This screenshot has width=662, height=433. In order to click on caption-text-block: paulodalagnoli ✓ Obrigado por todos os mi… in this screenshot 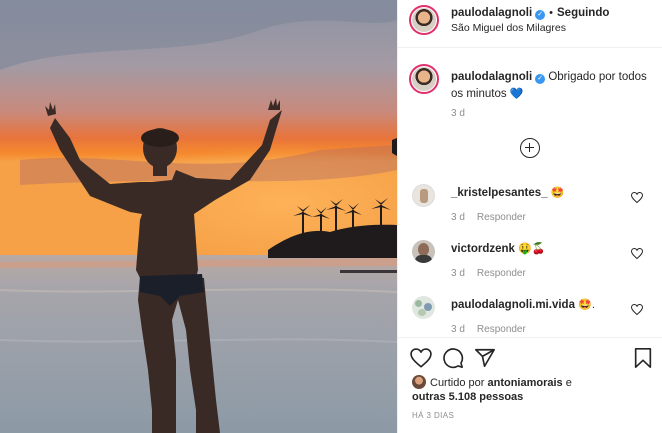, I will do `click(551, 86)`.